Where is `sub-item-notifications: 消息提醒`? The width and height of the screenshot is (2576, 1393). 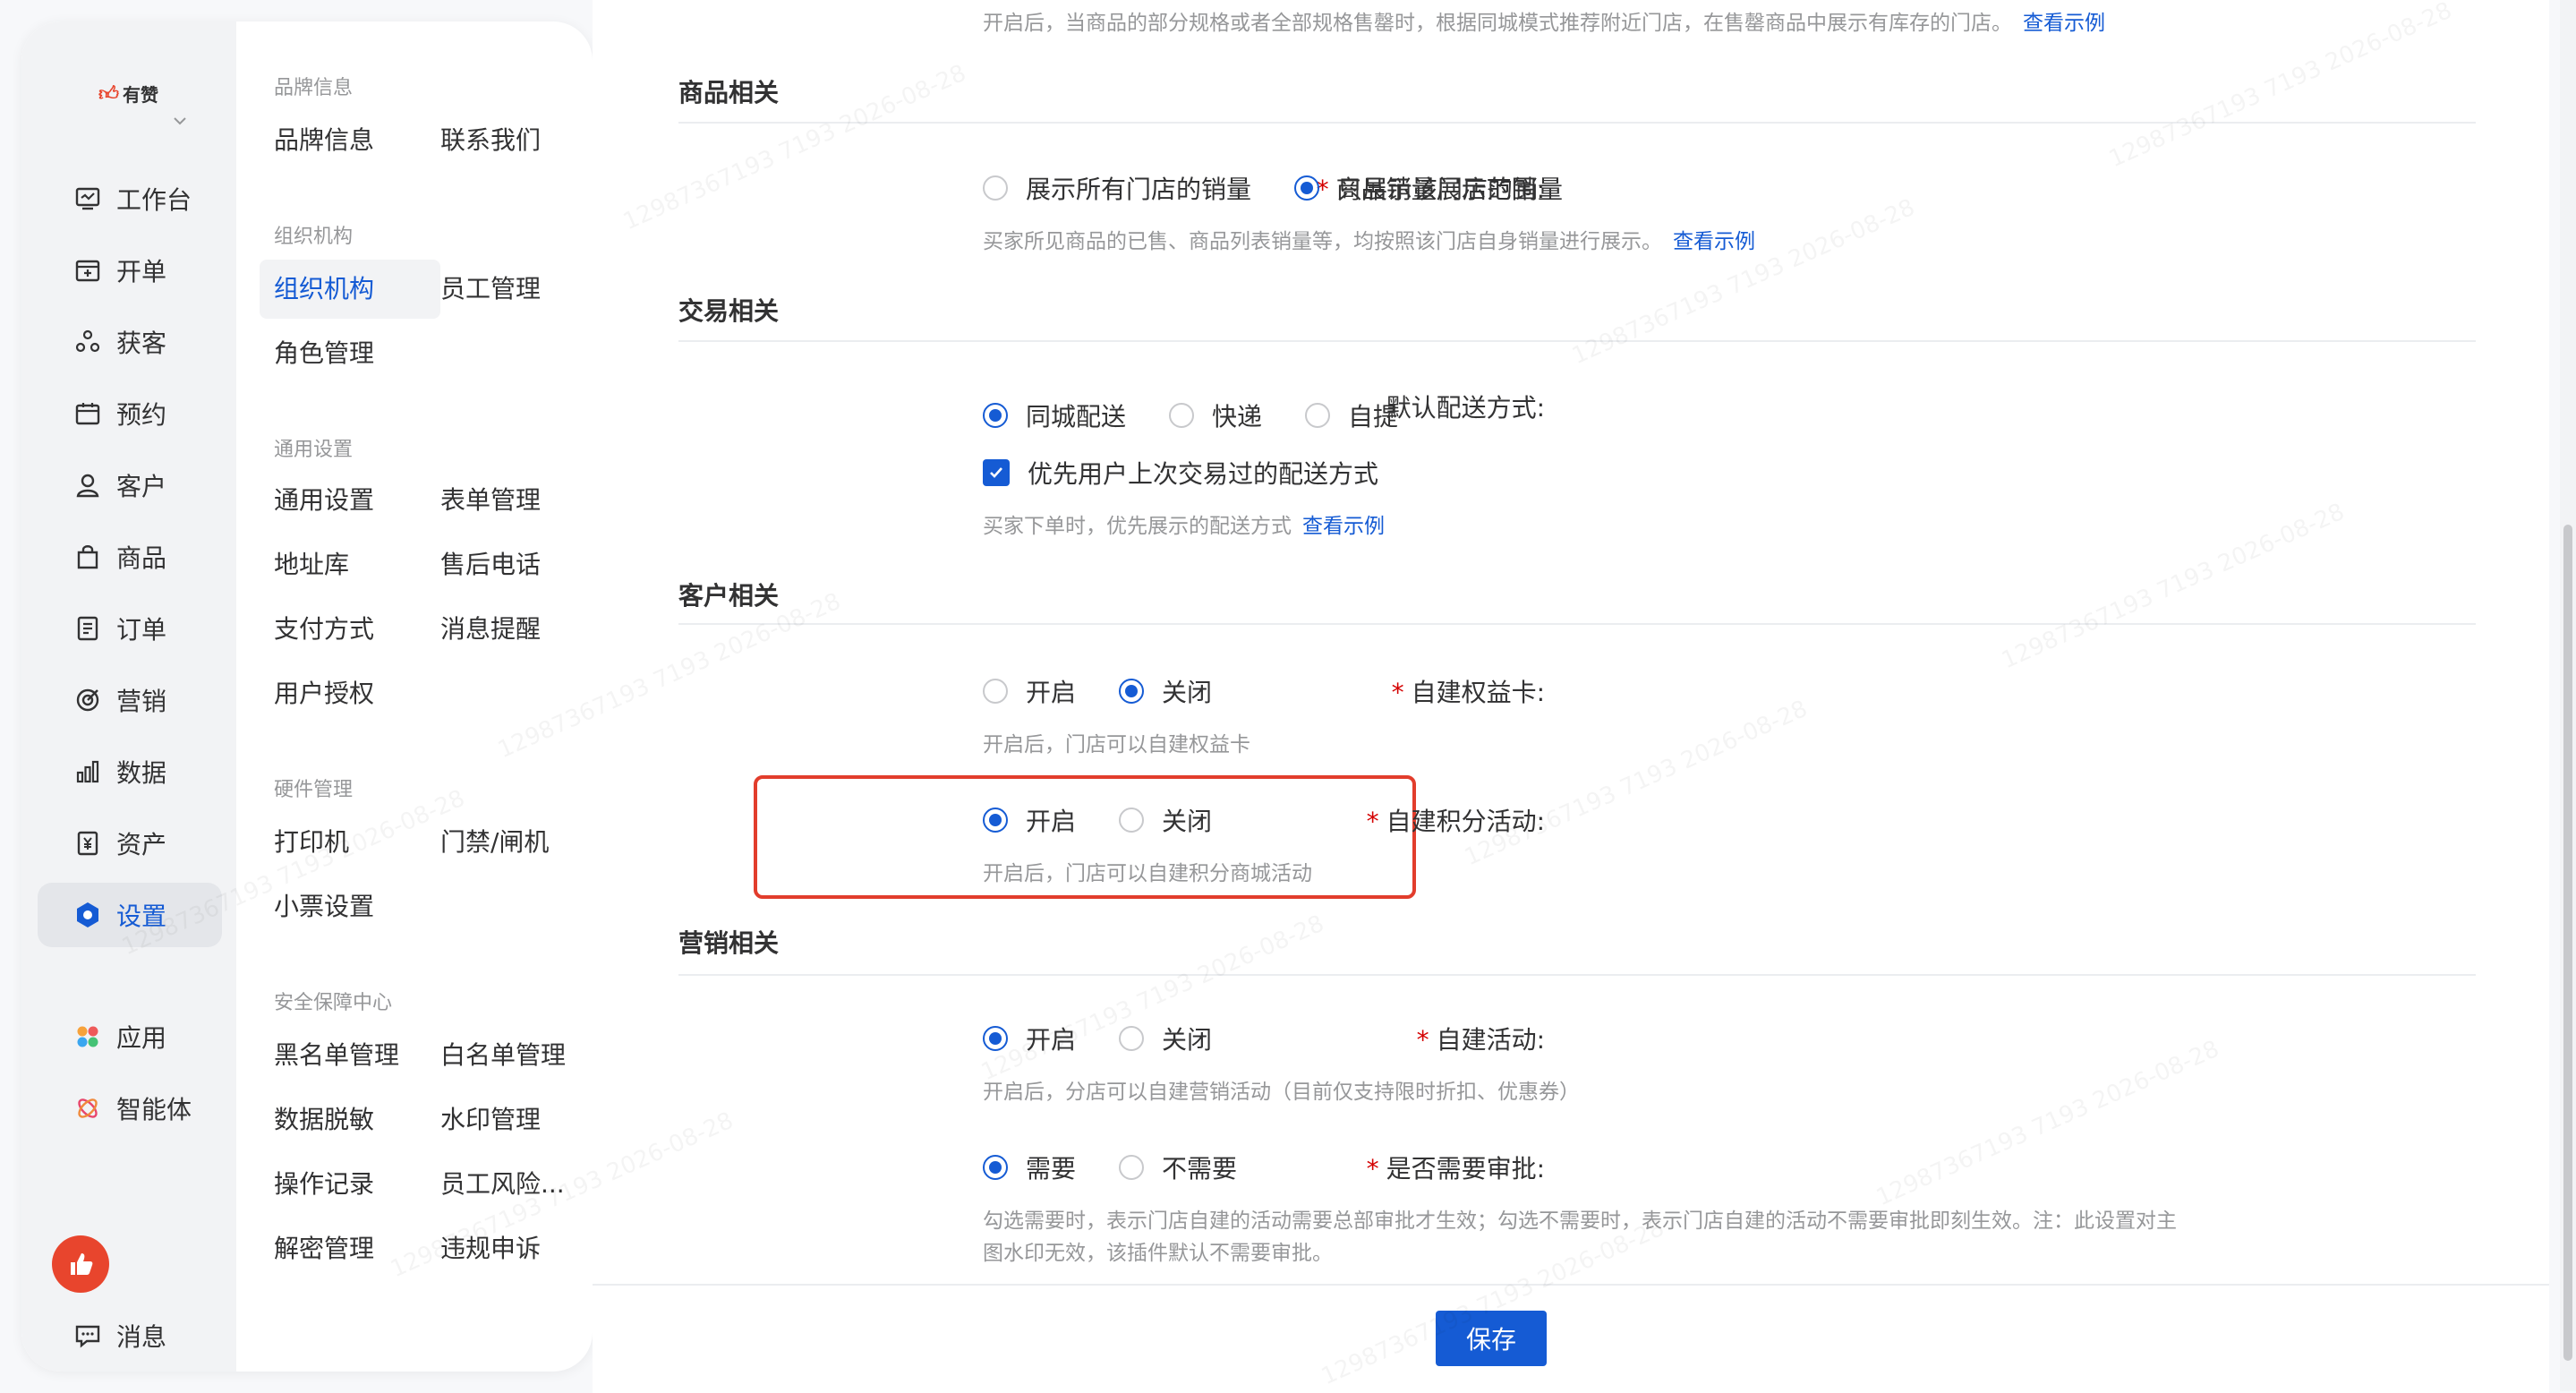
sub-item-notifications: 消息提醒 is located at coordinates (490, 629).